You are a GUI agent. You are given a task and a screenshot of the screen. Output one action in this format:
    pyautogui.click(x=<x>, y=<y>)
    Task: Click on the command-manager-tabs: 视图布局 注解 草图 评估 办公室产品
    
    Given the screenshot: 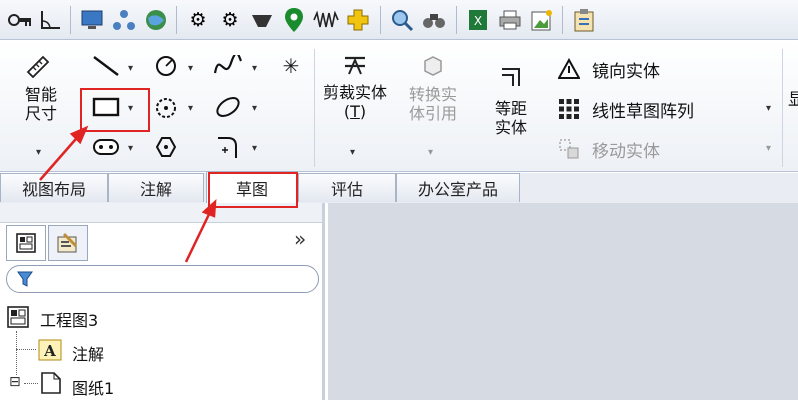 What is the action you would take?
    pyautogui.click(x=399, y=187)
    